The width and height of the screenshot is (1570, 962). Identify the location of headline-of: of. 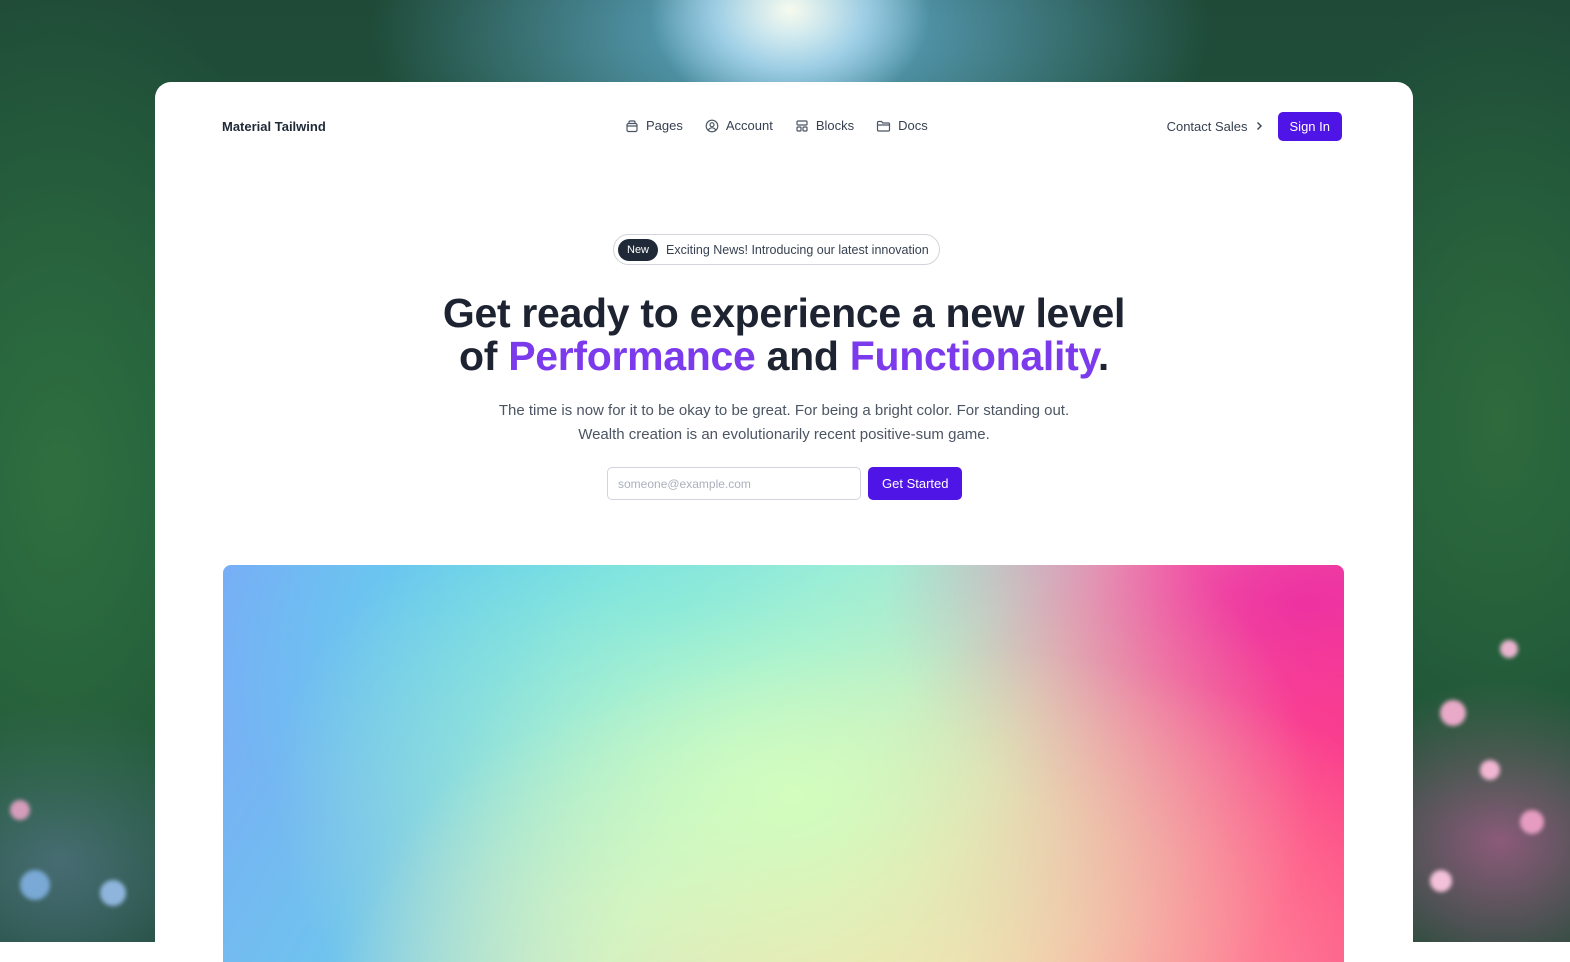
(483, 356).